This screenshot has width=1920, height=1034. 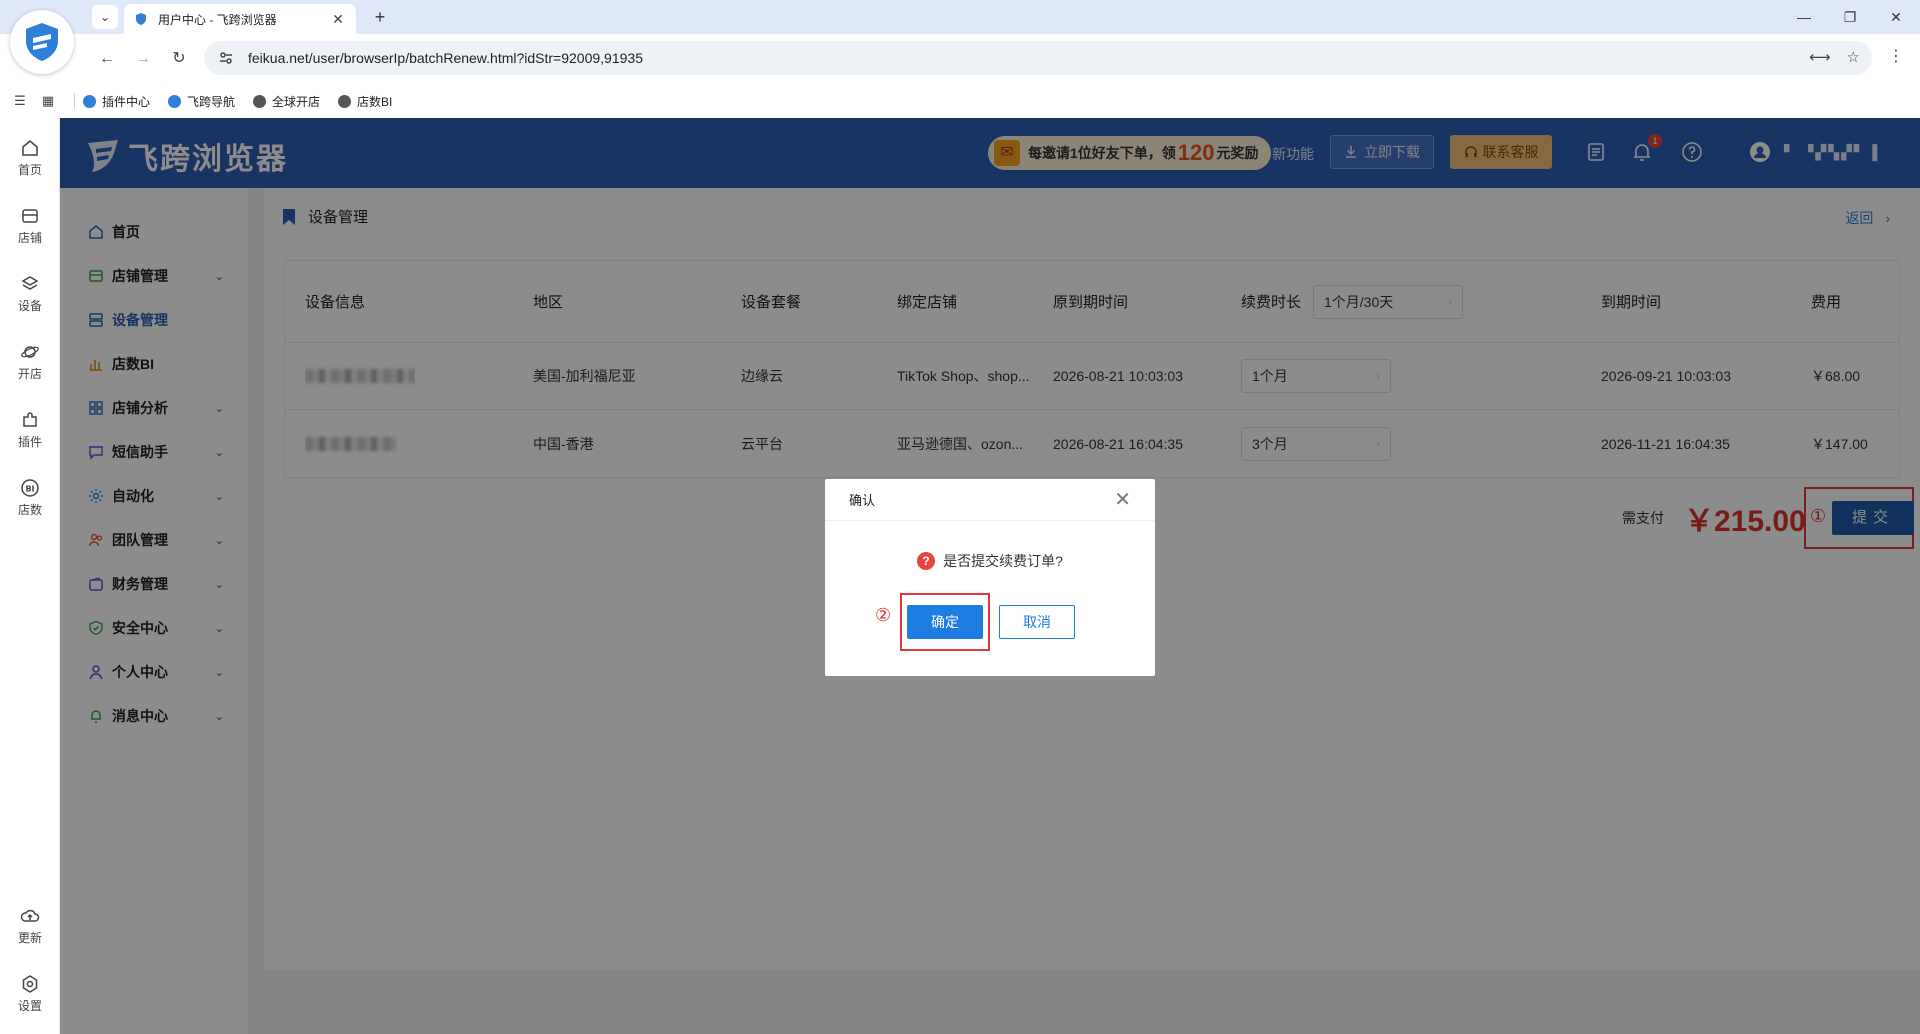 I want to click on puzzle-icon, so click(x=30, y=419).